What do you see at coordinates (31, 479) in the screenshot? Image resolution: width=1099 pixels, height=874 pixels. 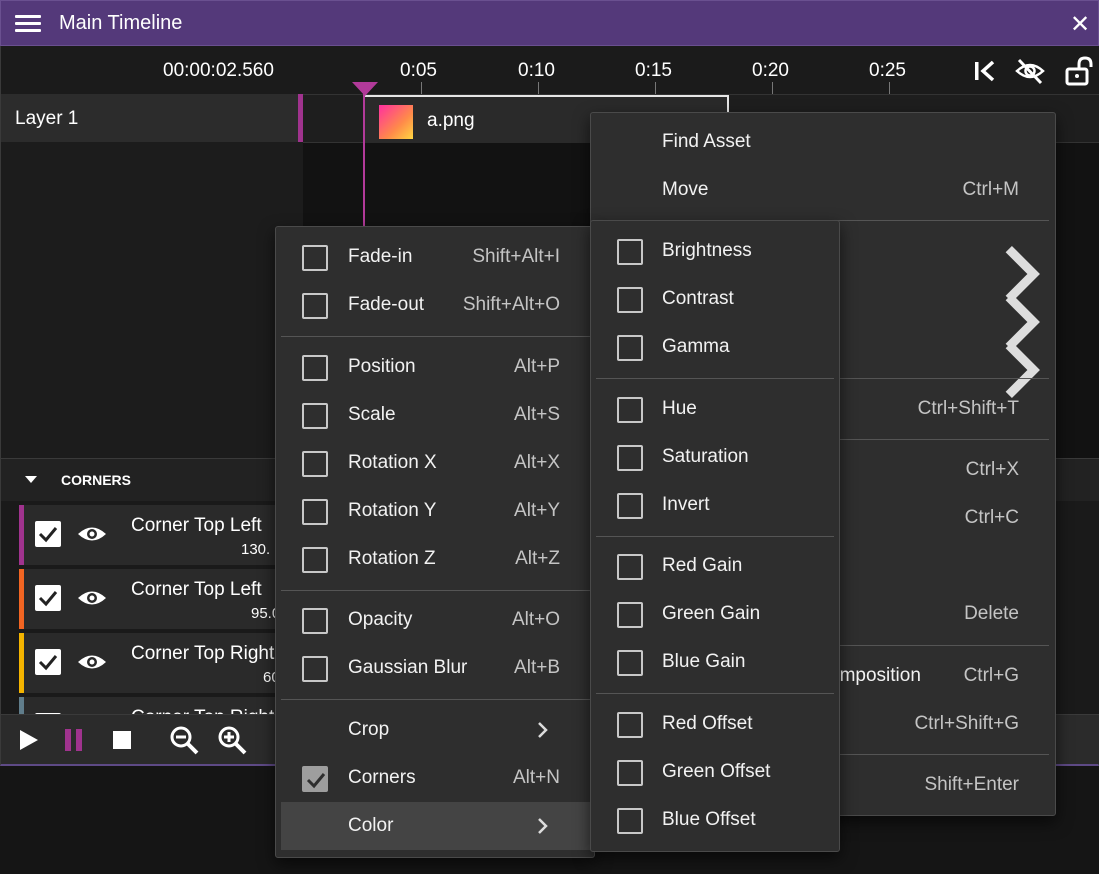 I see `collapse-caret-icon` at bounding box center [31, 479].